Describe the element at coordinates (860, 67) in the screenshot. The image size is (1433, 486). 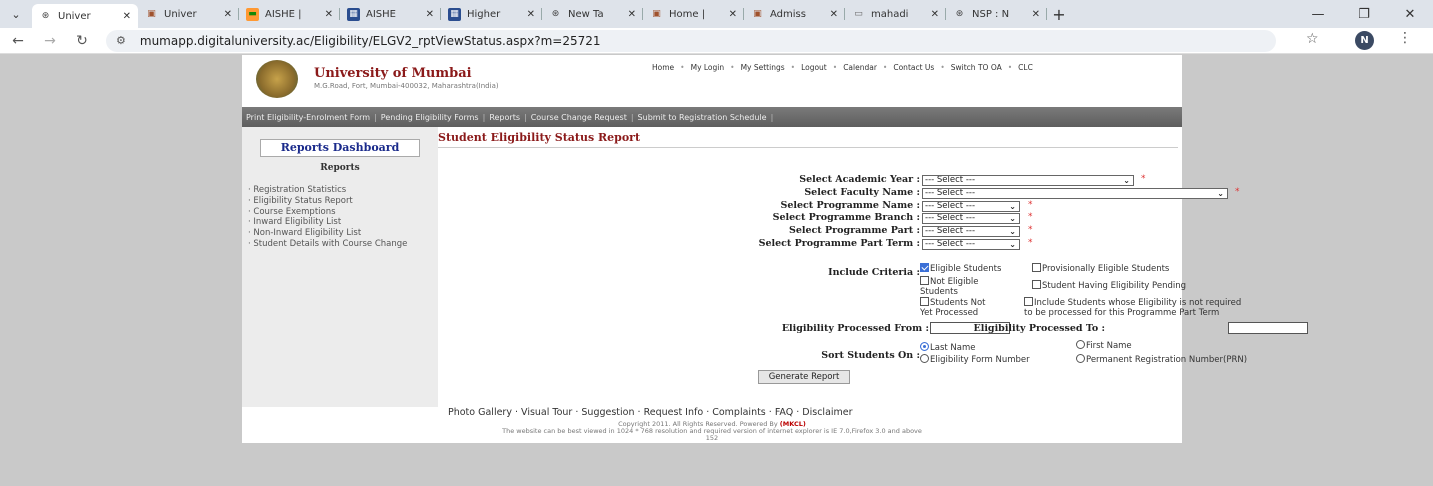
I see `top-nav-link: Calendar` at that location.